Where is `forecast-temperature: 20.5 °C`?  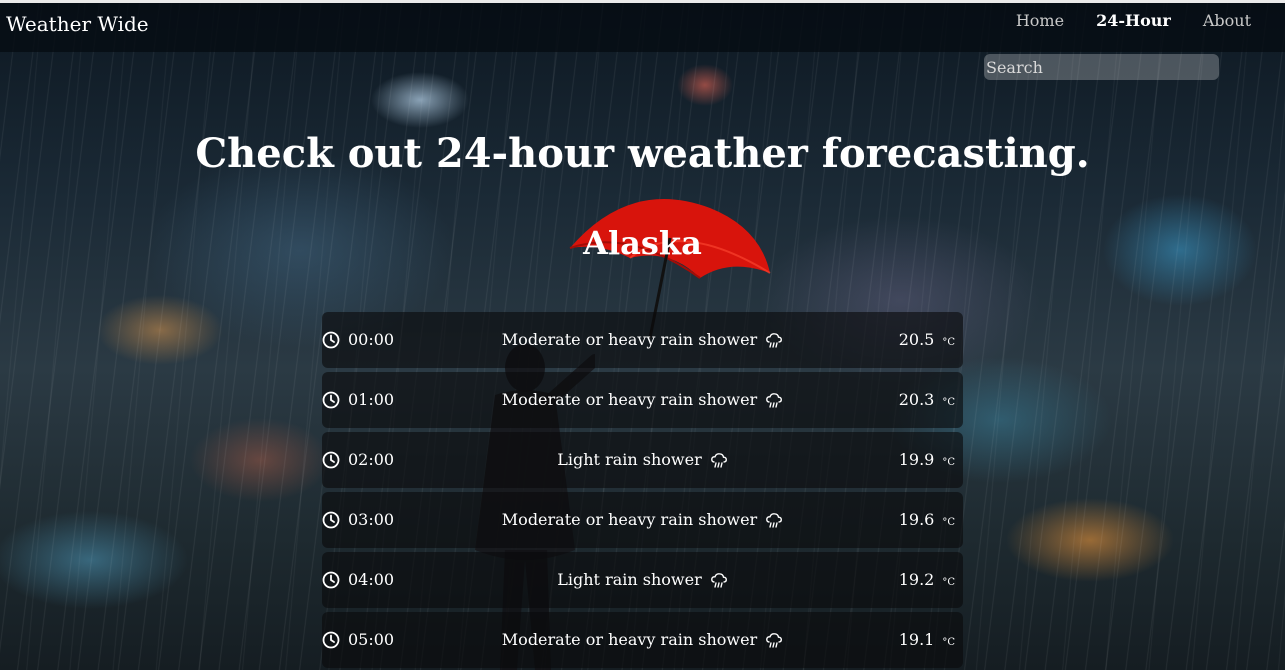 forecast-temperature: 20.5 °C is located at coordinates (927, 339).